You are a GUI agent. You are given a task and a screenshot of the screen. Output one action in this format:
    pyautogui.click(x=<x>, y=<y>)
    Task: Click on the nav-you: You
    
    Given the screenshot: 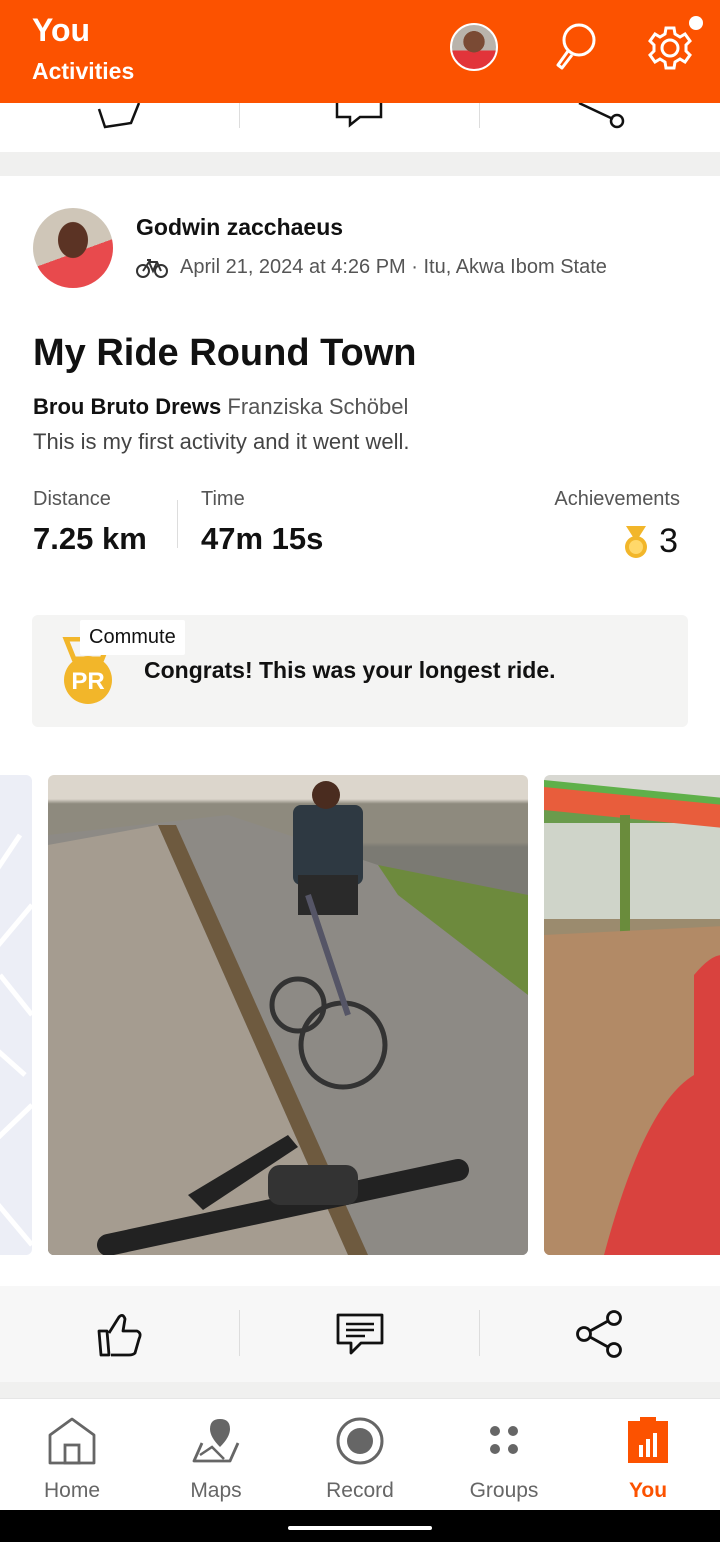 What is the action you would take?
    pyautogui.click(x=648, y=1455)
    